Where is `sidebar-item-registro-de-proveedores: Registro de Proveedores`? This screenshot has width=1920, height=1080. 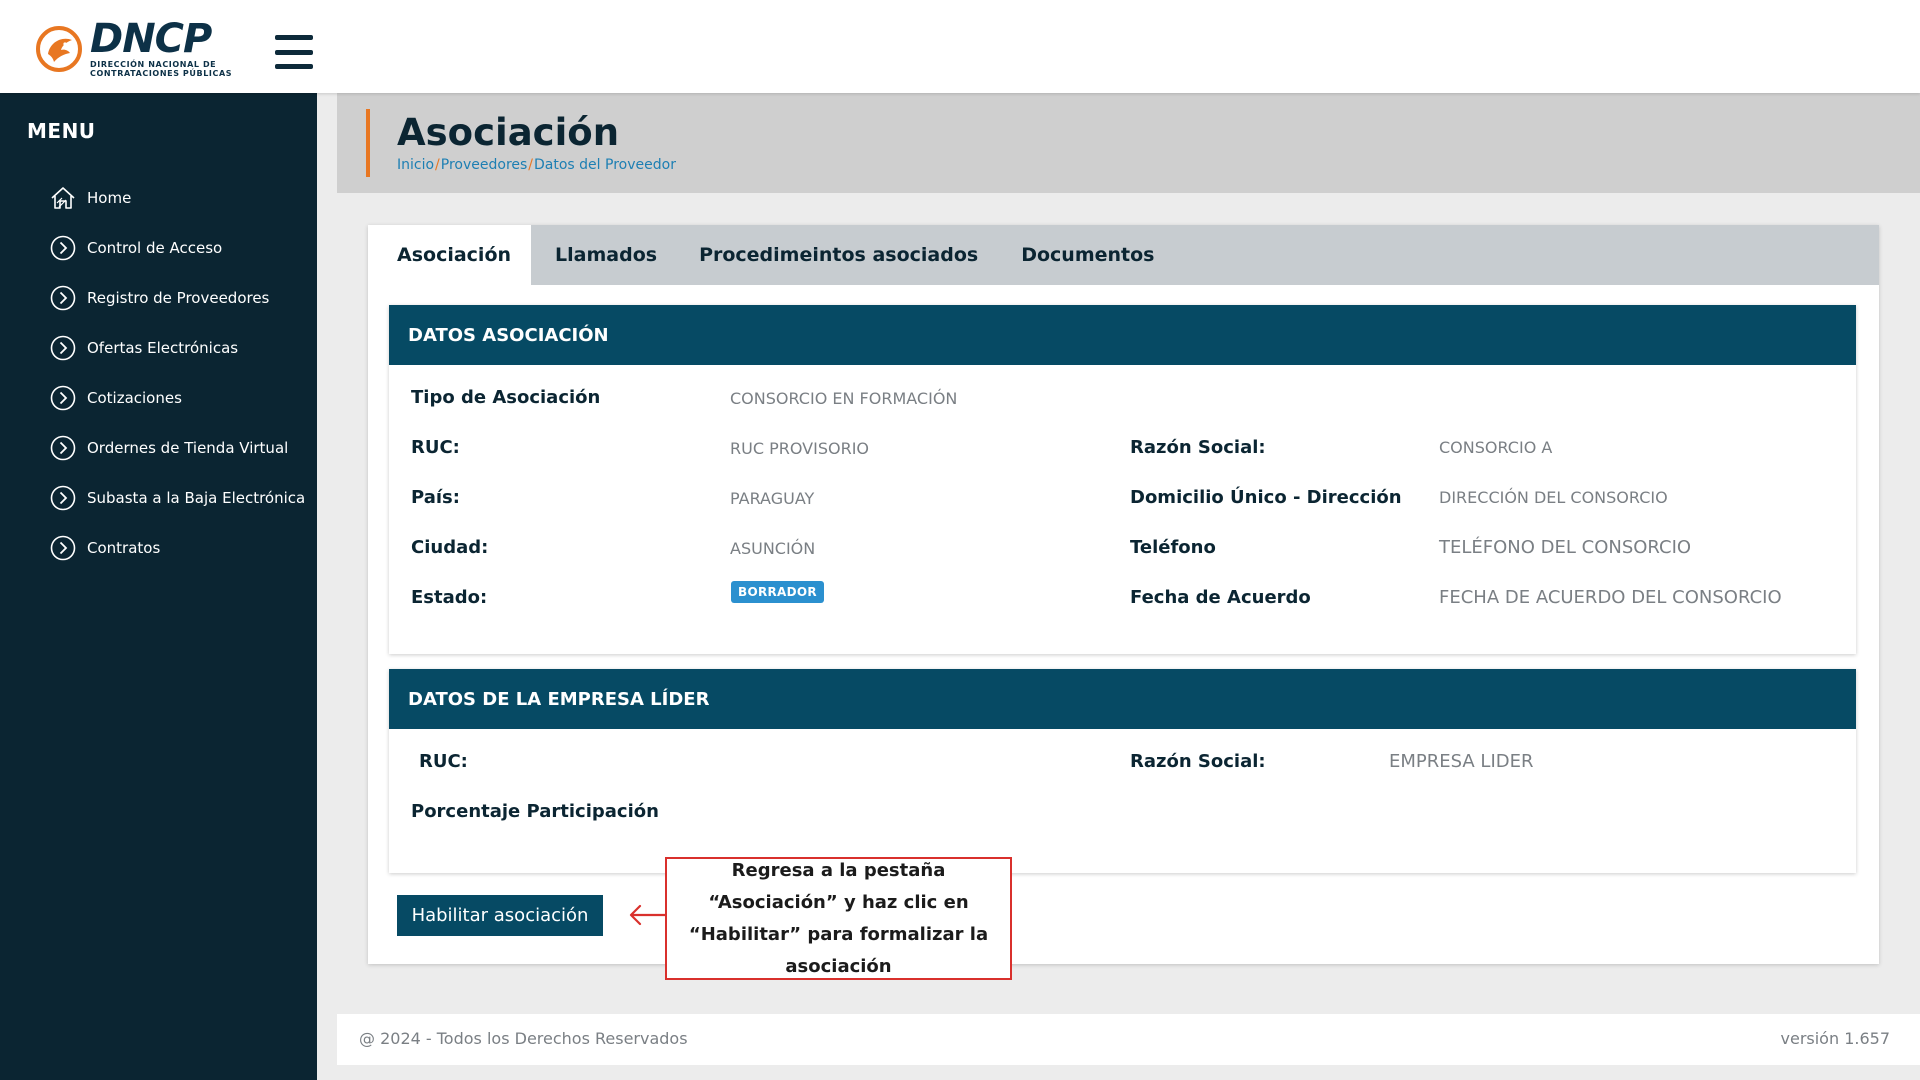
sidebar-item-registro-de-proveedores: Registro de Proveedores is located at coordinates (180, 298).